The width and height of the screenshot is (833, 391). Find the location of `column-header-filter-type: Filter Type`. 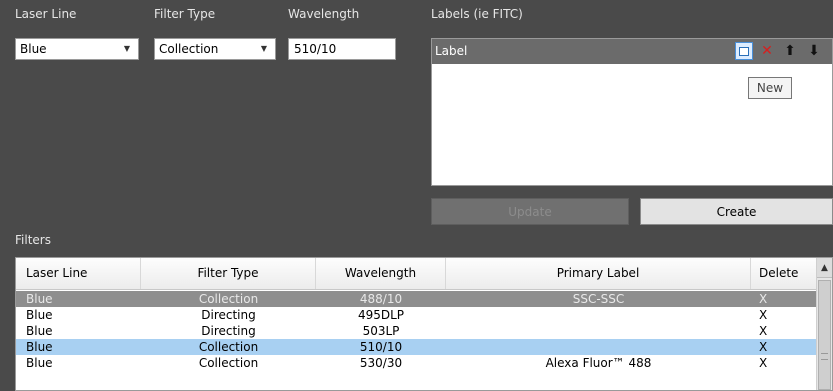

column-header-filter-type: Filter Type is located at coordinates (228, 273).